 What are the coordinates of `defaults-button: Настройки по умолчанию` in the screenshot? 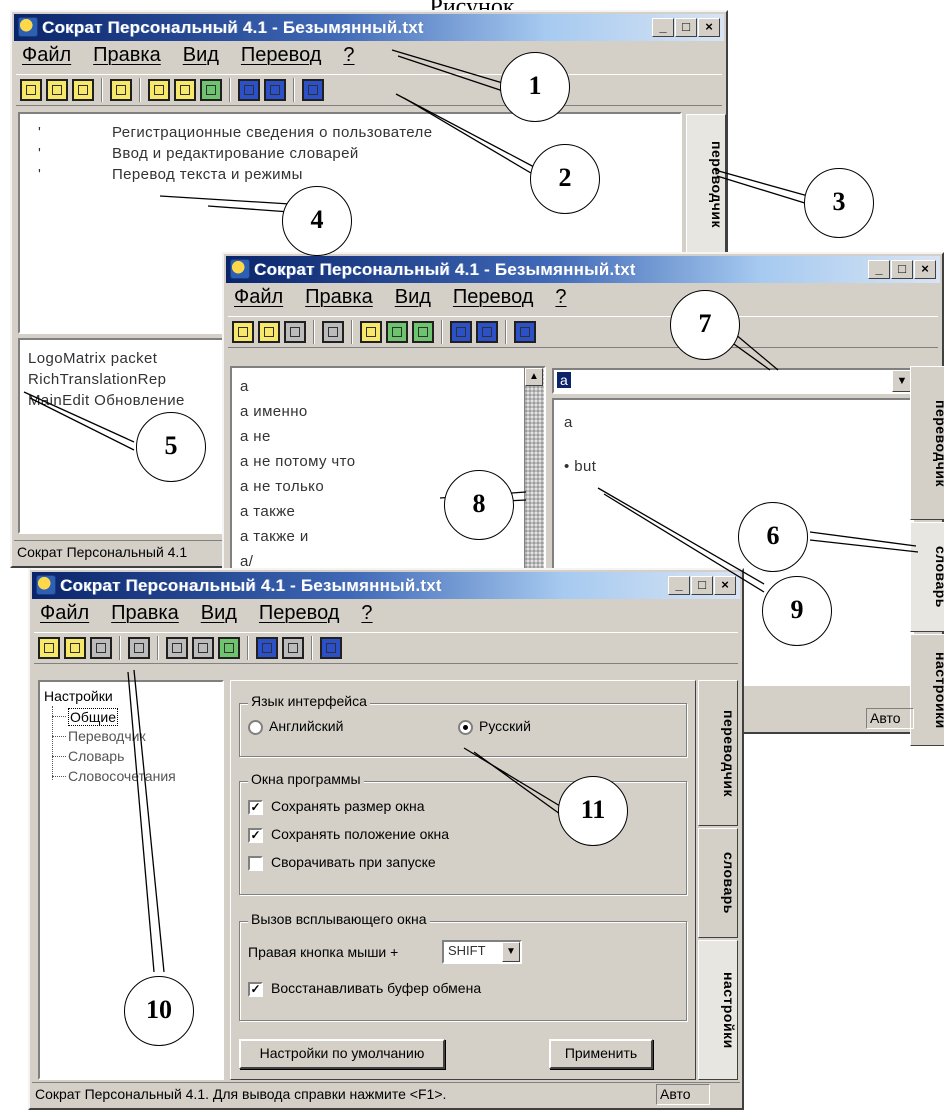 It's located at (342, 1054).